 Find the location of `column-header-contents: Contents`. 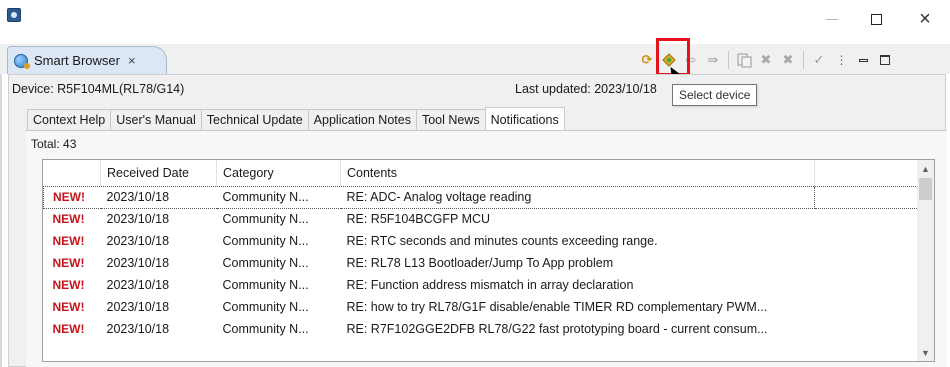

column-header-contents: Contents is located at coordinates (577, 173).